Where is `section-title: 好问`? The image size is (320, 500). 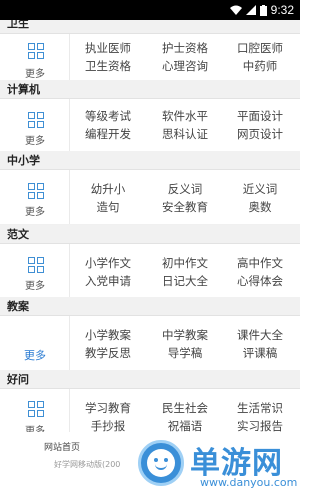 section-title: 好问 is located at coordinates (18, 379).